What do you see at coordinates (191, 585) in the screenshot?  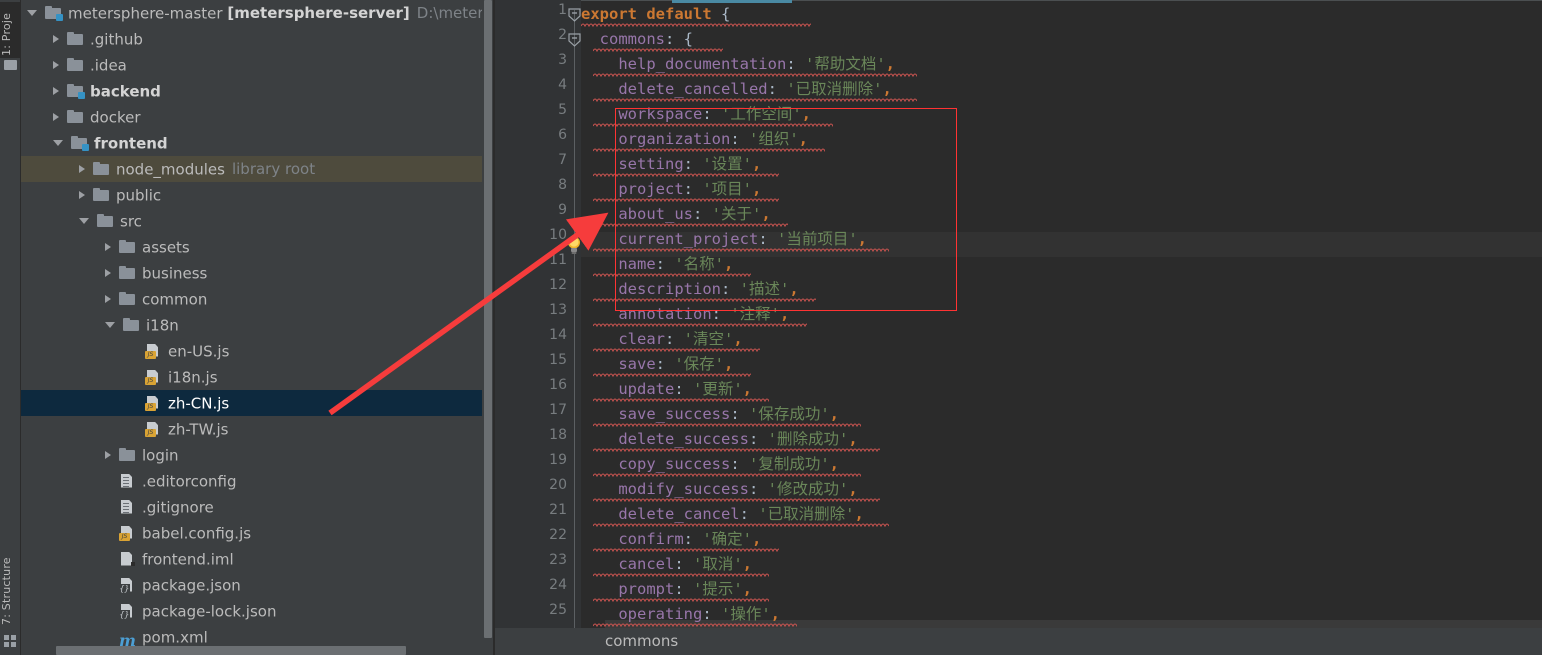 I see `tree-item-label: package.json` at bounding box center [191, 585].